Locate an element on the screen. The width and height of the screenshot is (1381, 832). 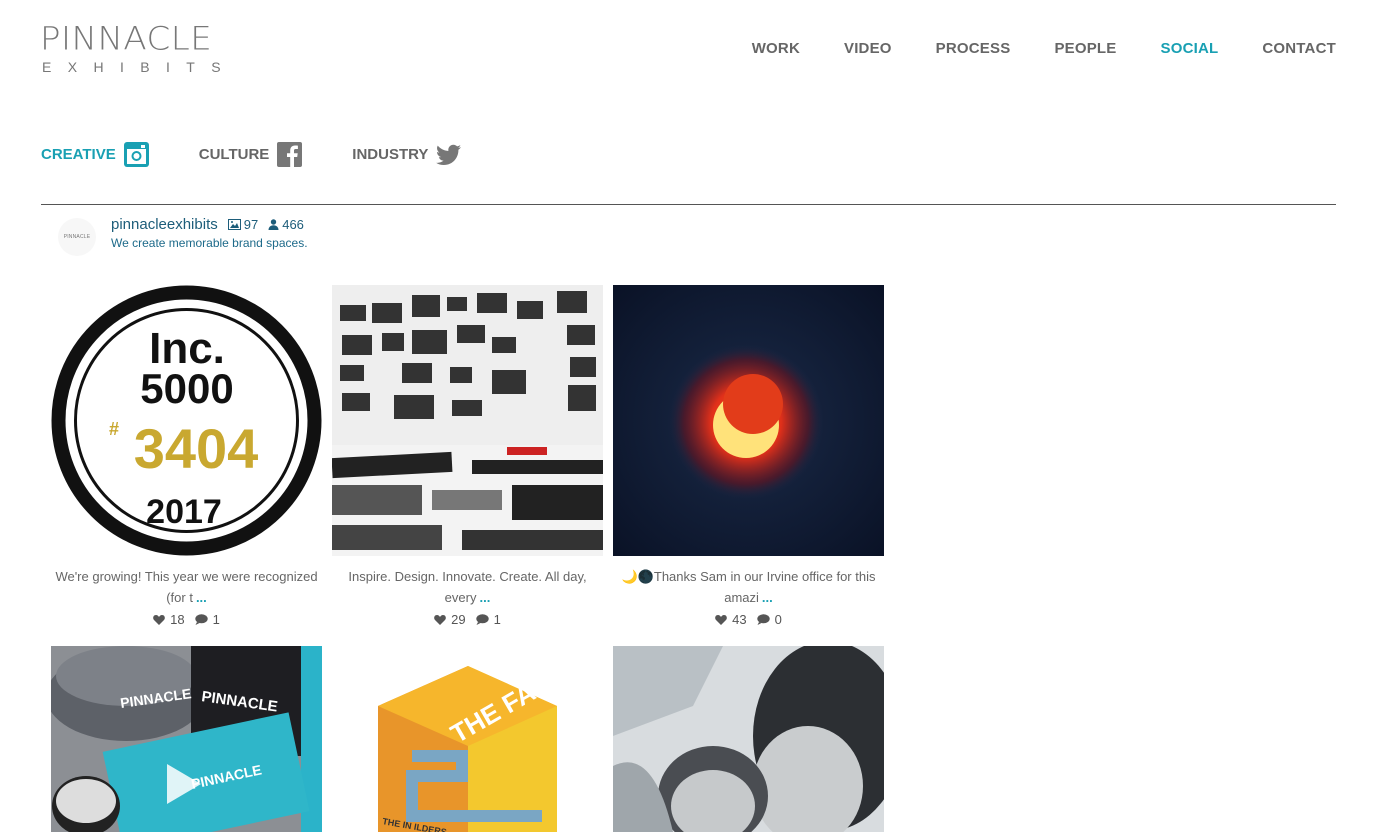
nav-work: WORK is located at coordinates (776, 48).